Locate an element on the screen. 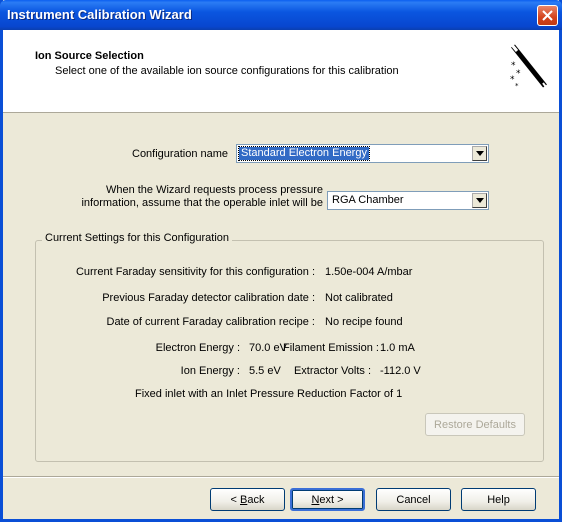 Image resolution: width=562 pixels, height=522 pixels. back-button: < Back is located at coordinates (247, 499).